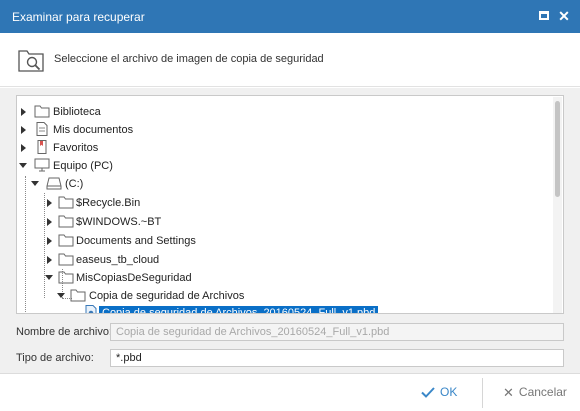  I want to click on ok-label: OK, so click(449, 392).